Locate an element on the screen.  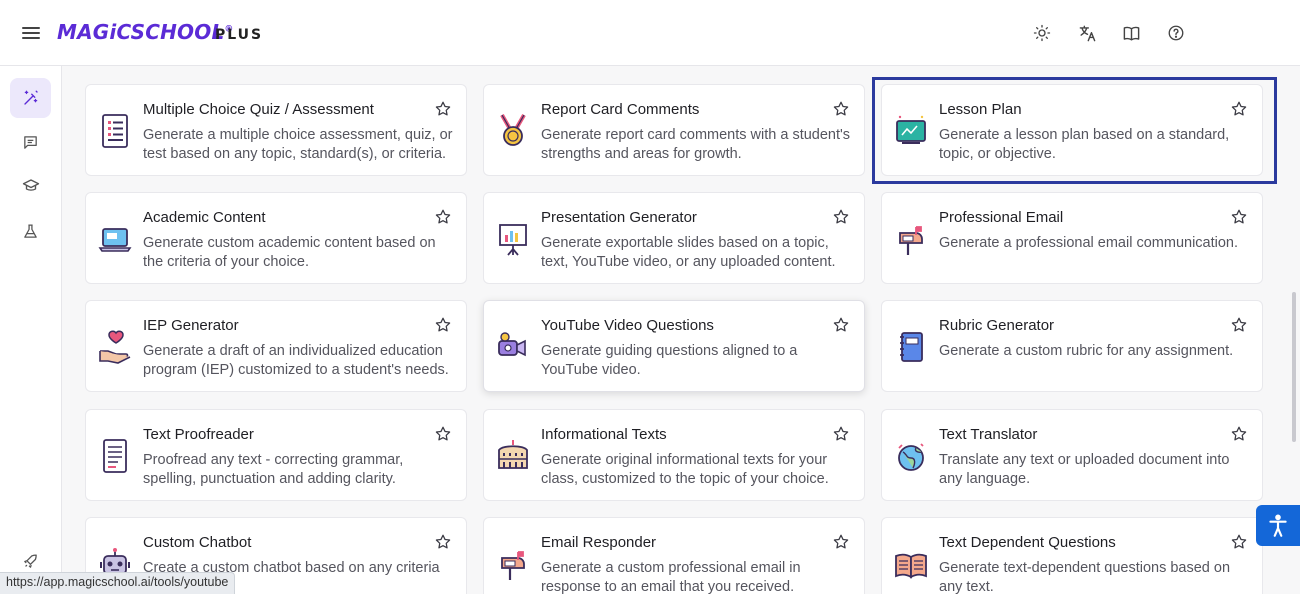
video-camera-icon is located at coordinates (513, 347).